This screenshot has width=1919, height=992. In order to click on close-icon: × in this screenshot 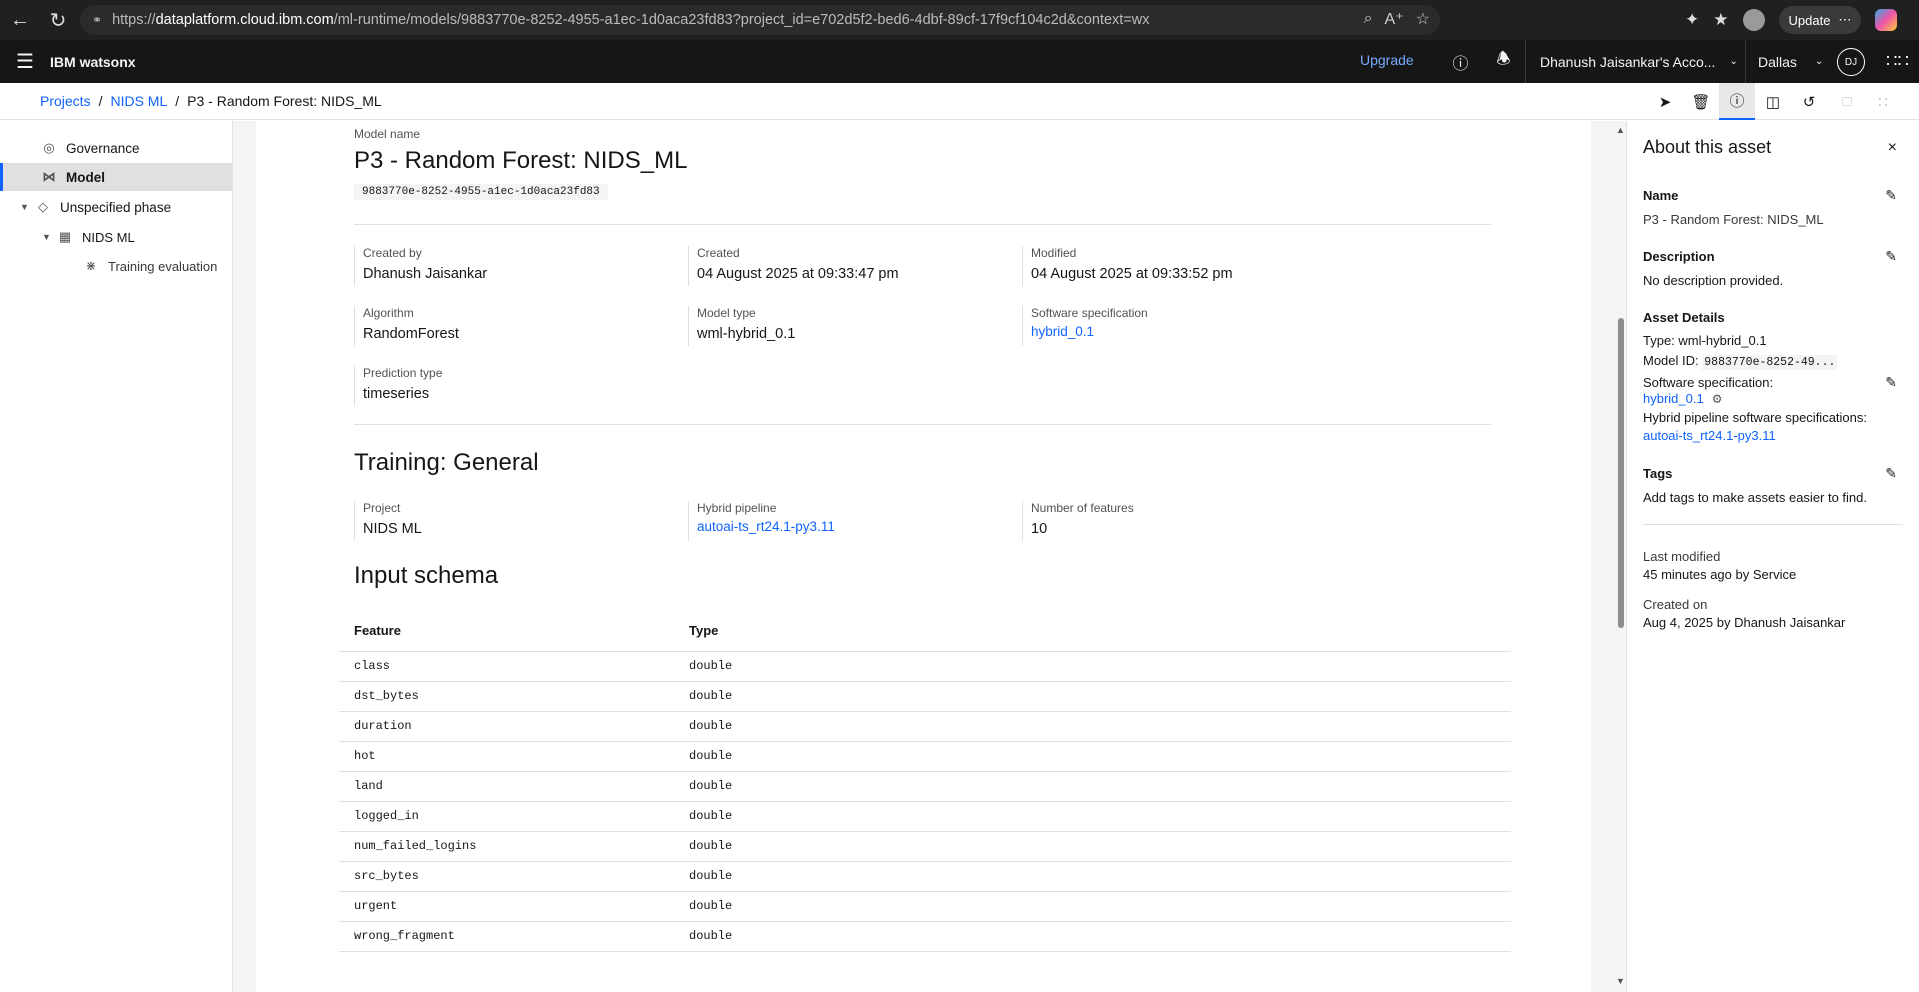, I will do `click(1892, 148)`.